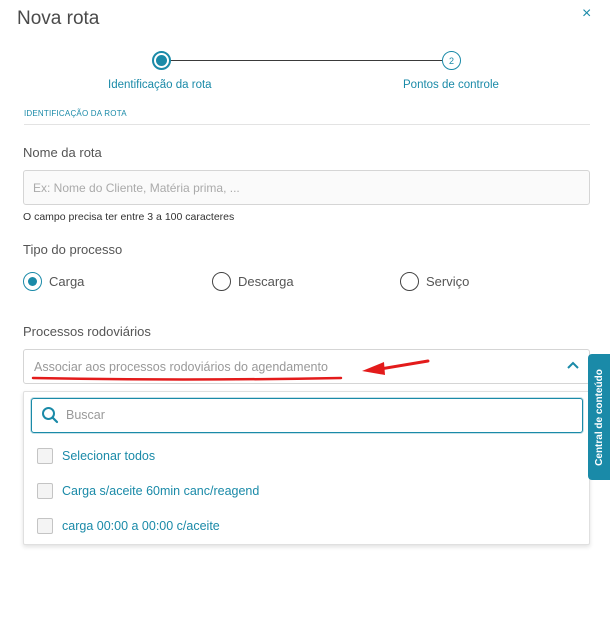 This screenshot has width=610, height=619. I want to click on radio-selected-dot, so click(32, 281).